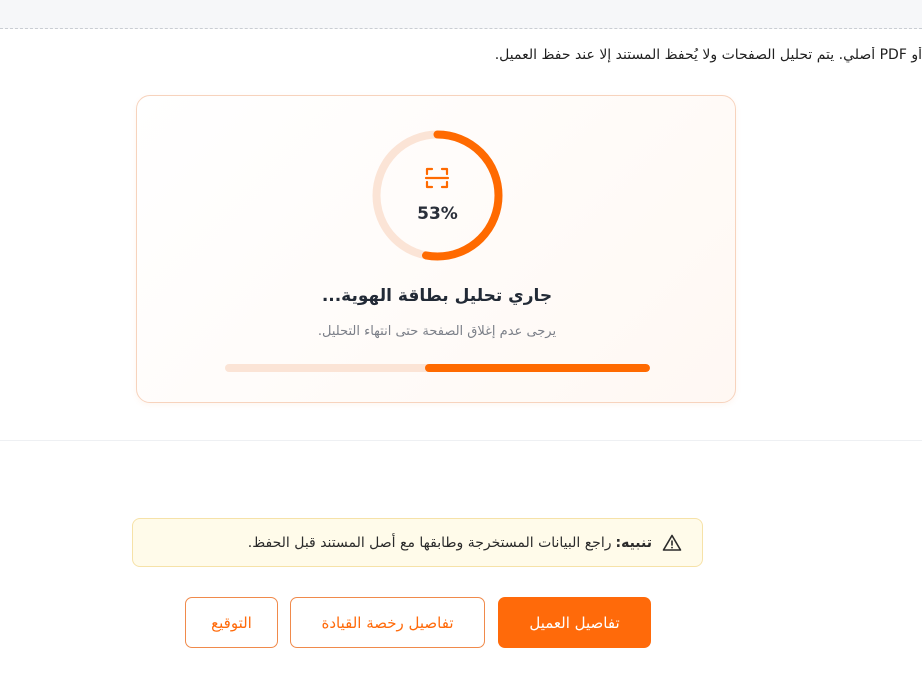 This screenshot has width=922, height=677. Describe the element at coordinates (461, 440) in the screenshot. I see `section-divider` at that location.